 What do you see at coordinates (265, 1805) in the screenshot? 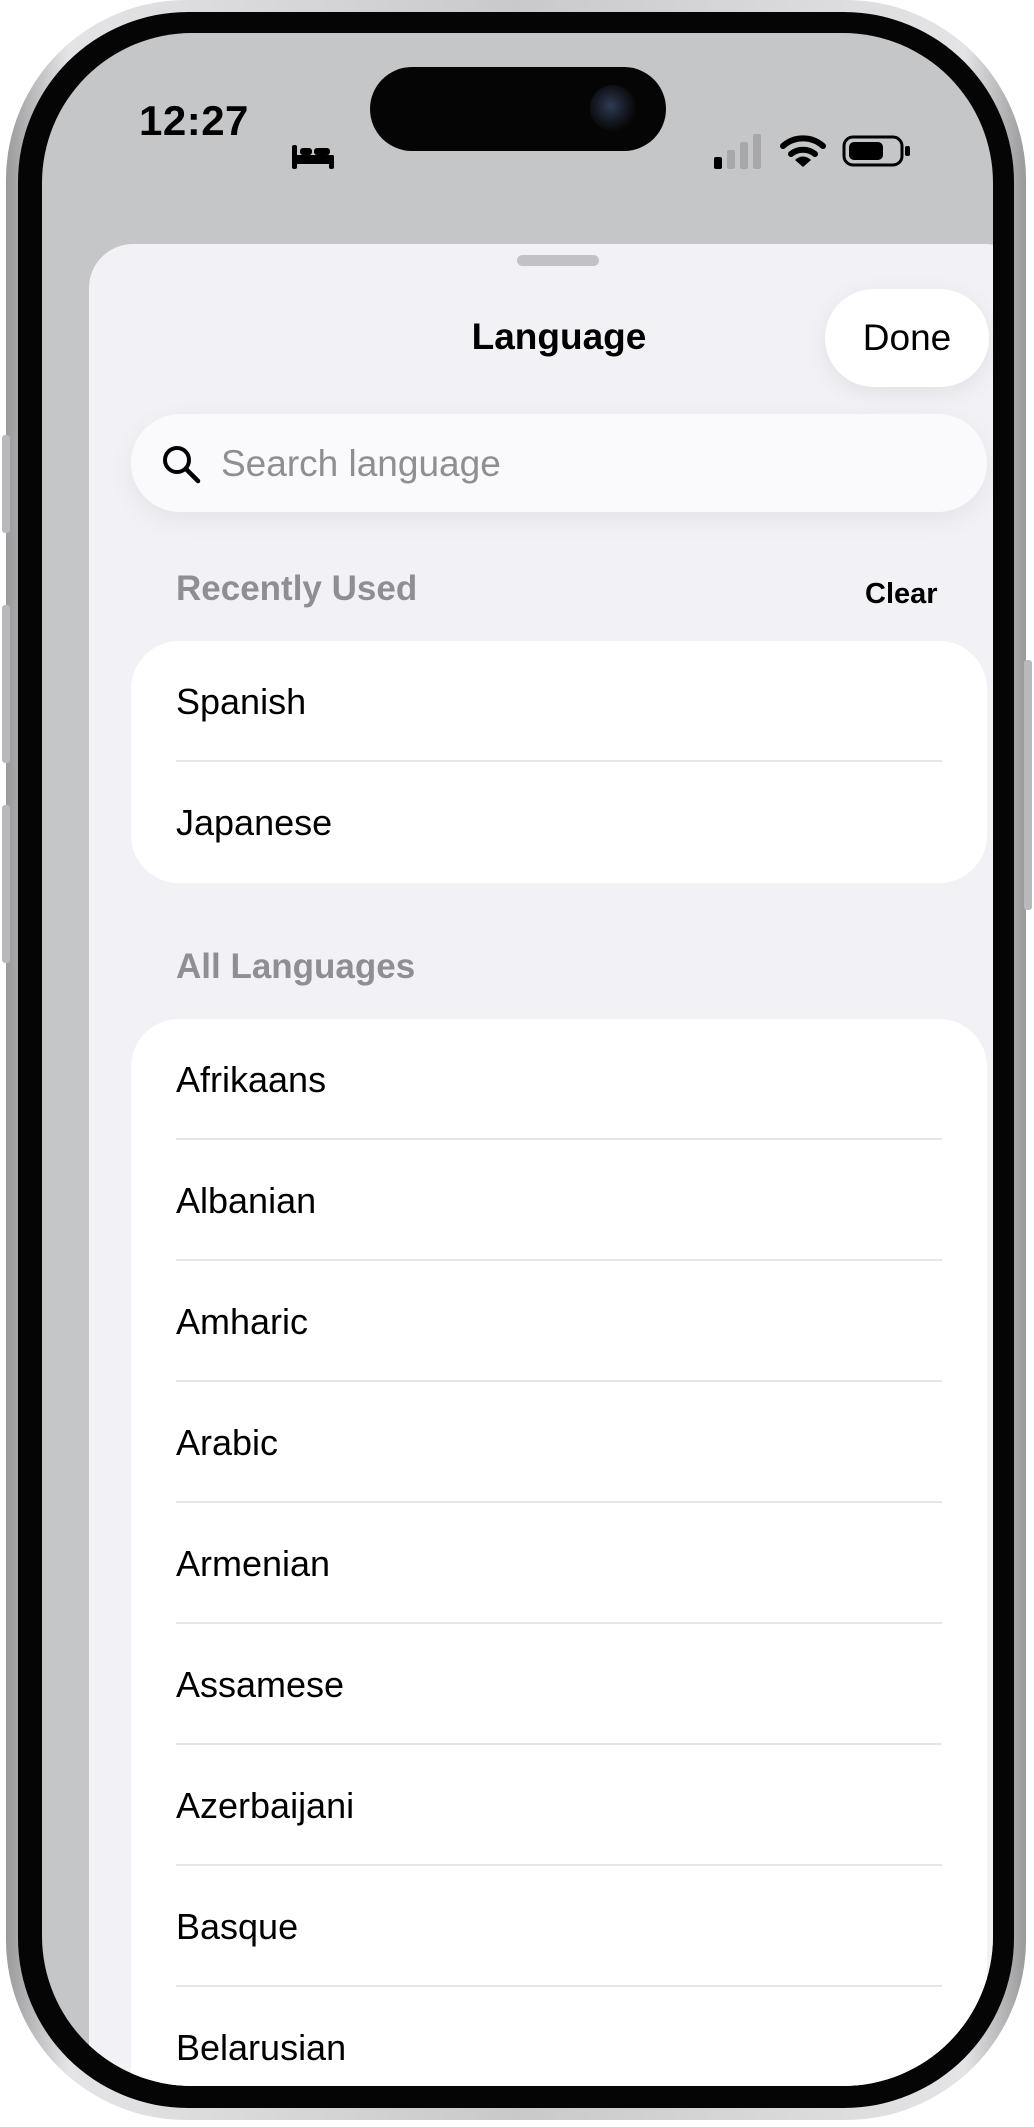
I see `list-item-label: Azerbaijani` at bounding box center [265, 1805].